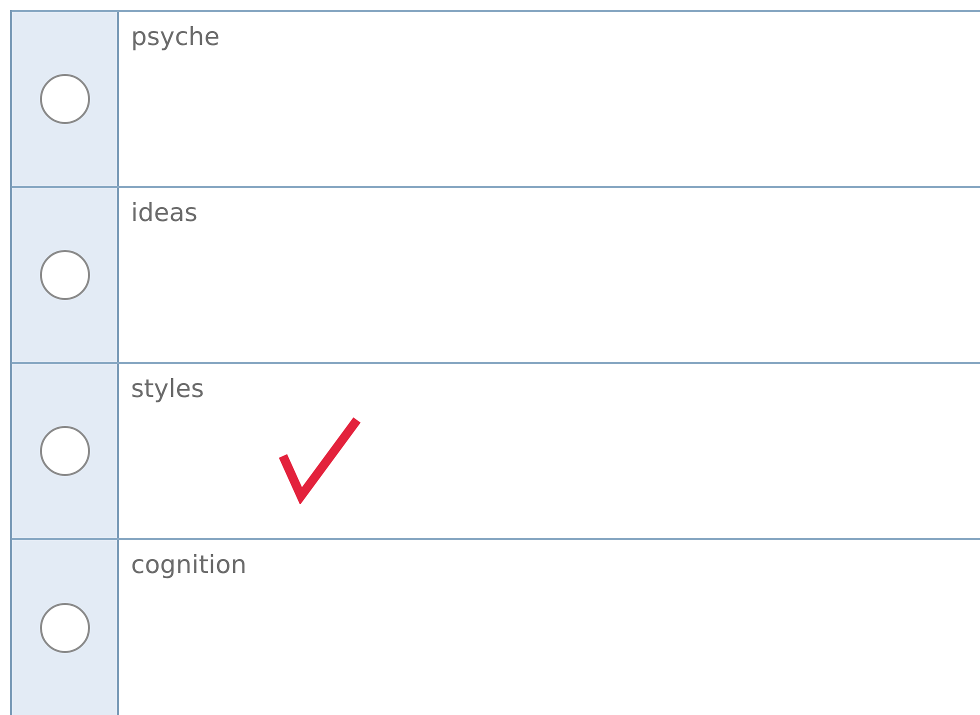  Describe the element at coordinates (189, 564) in the screenshot. I see `answer-option: cognition` at that location.